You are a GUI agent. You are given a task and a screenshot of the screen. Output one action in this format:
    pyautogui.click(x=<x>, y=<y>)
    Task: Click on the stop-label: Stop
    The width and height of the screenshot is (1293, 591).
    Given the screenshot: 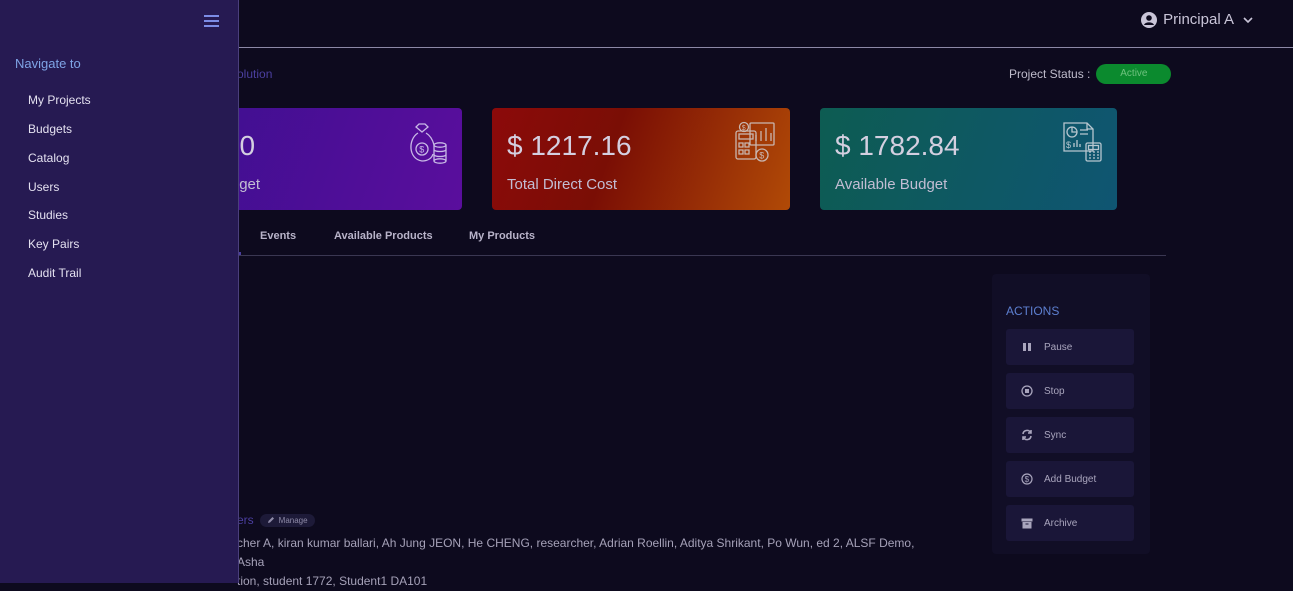 What is the action you would take?
    pyautogui.click(x=1054, y=391)
    